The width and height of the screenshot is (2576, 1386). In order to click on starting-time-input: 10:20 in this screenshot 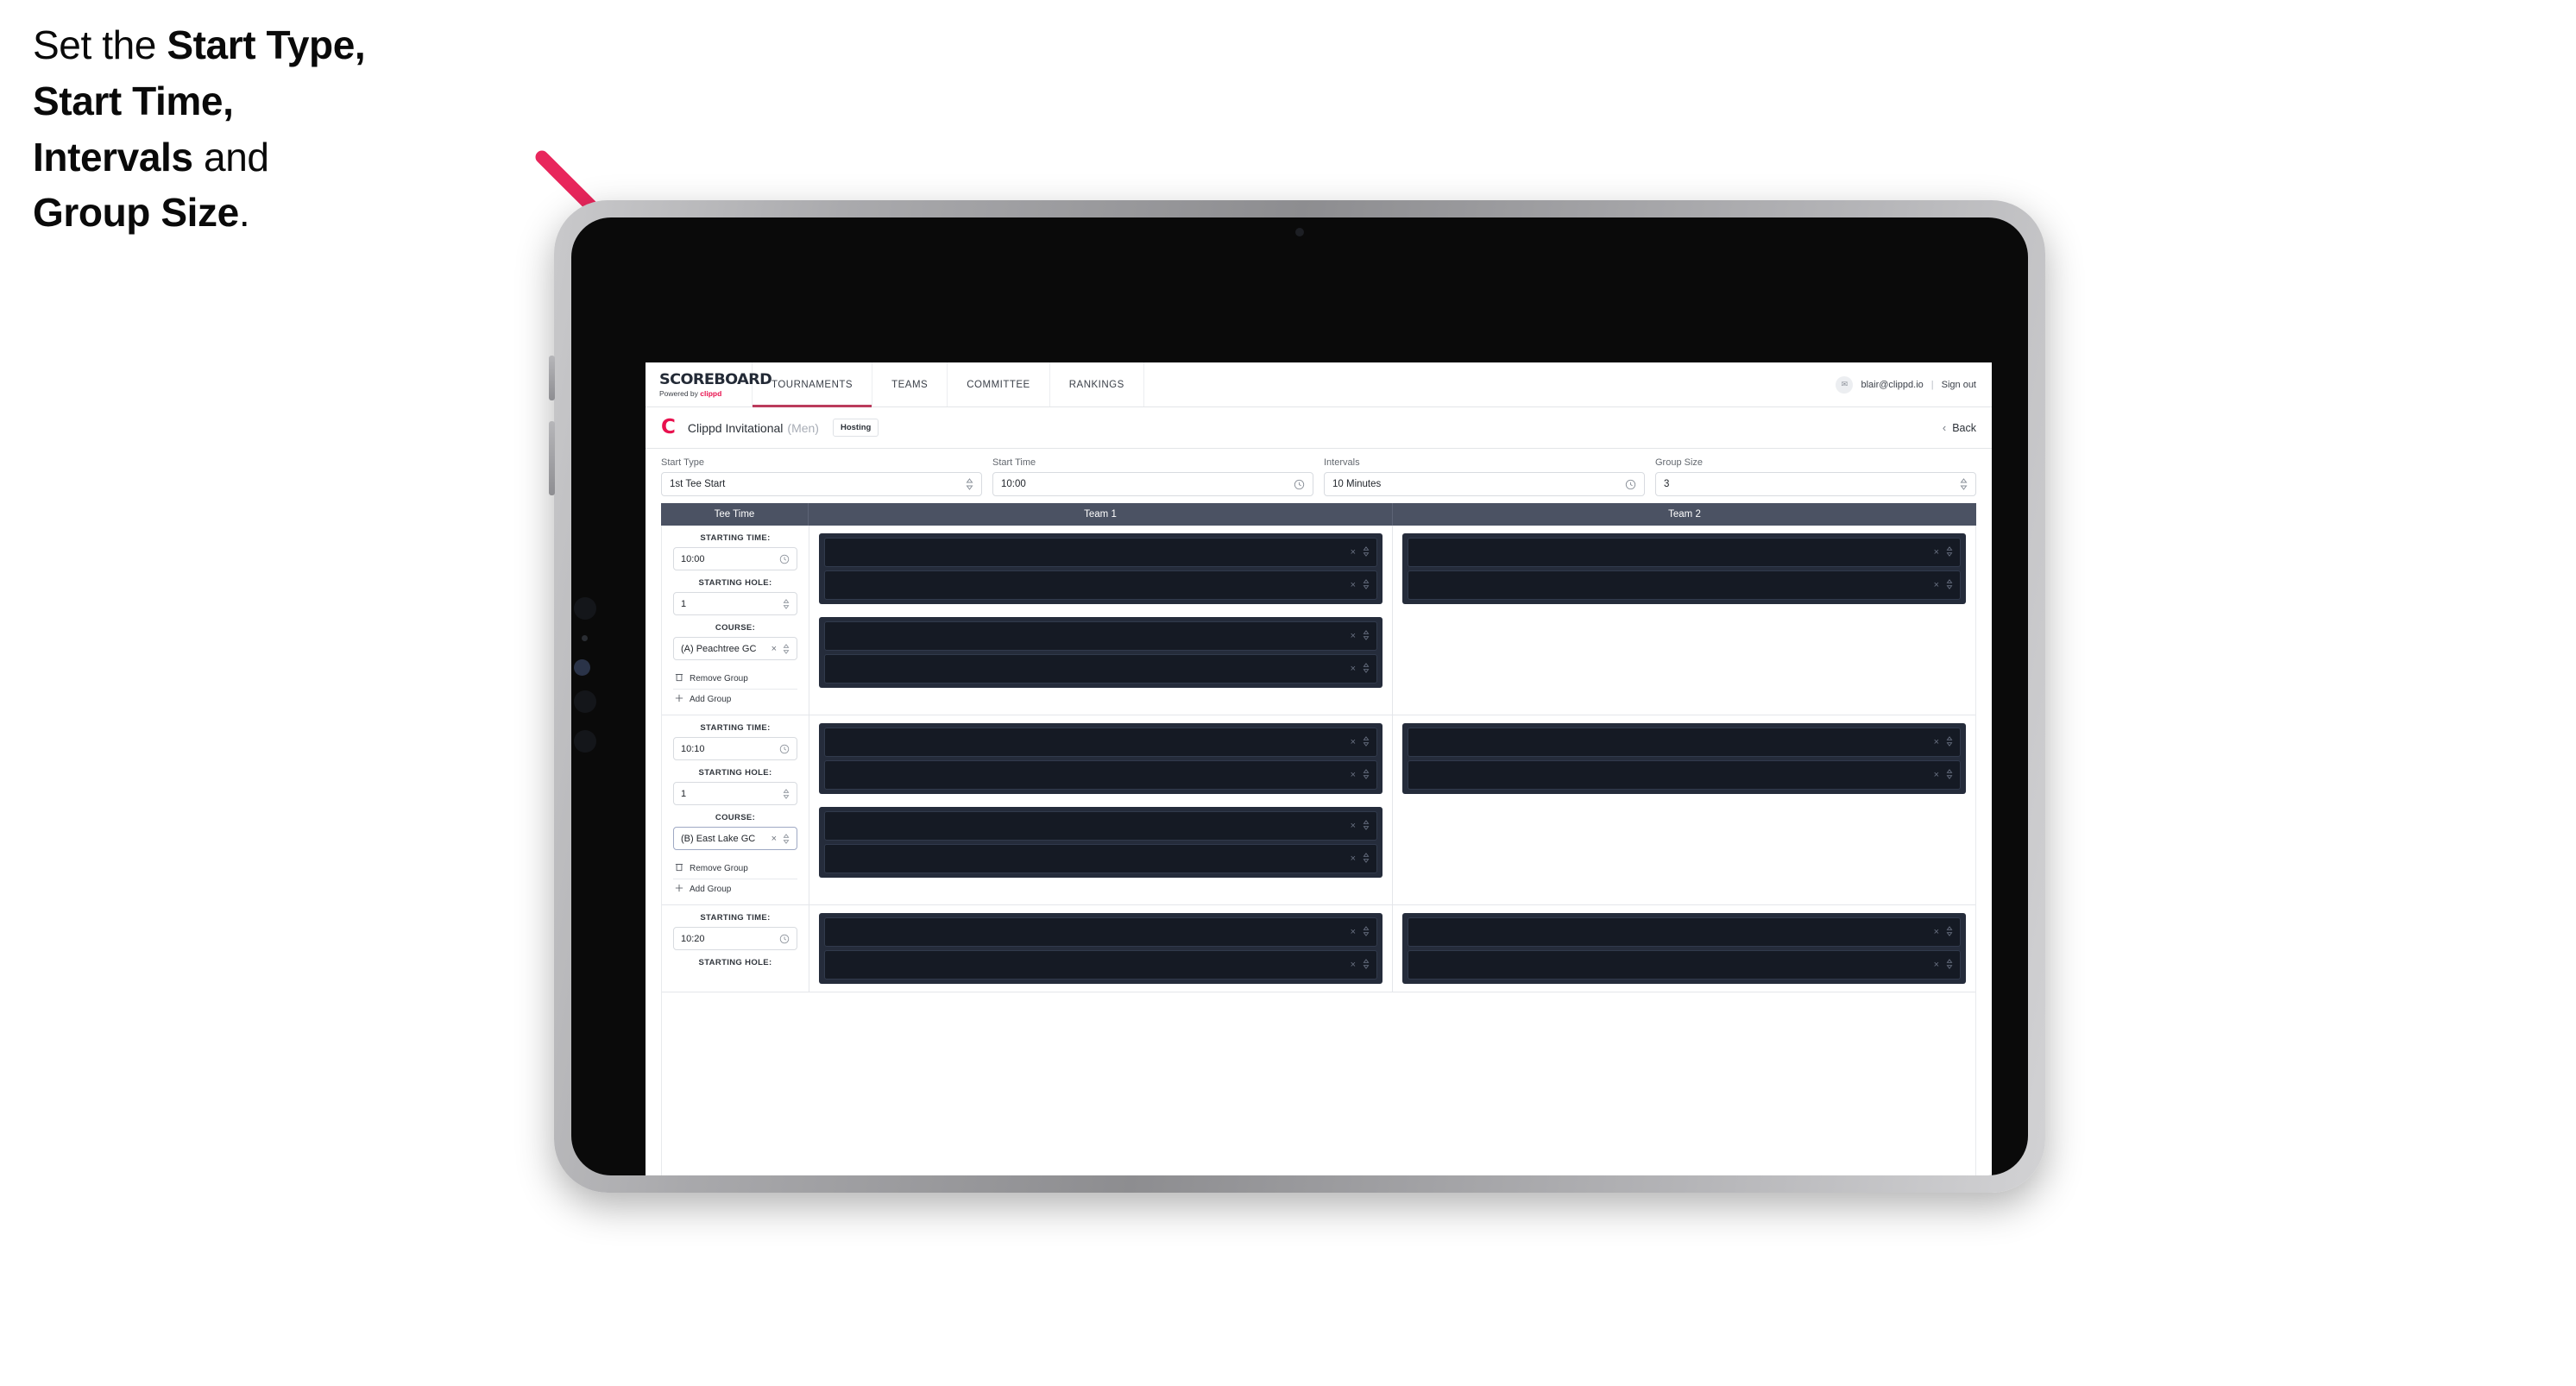, I will do `click(735, 938)`.